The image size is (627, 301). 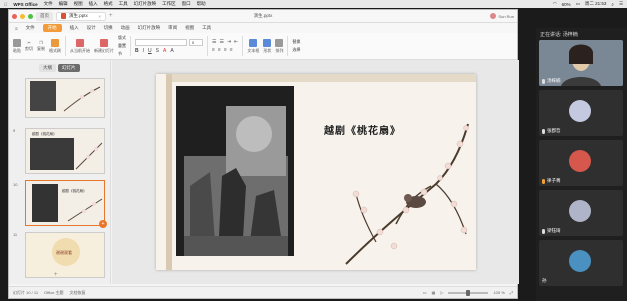 What do you see at coordinates (16, 28) in the screenshot?
I see `hamburger-menu-icon: ≡` at bounding box center [16, 28].